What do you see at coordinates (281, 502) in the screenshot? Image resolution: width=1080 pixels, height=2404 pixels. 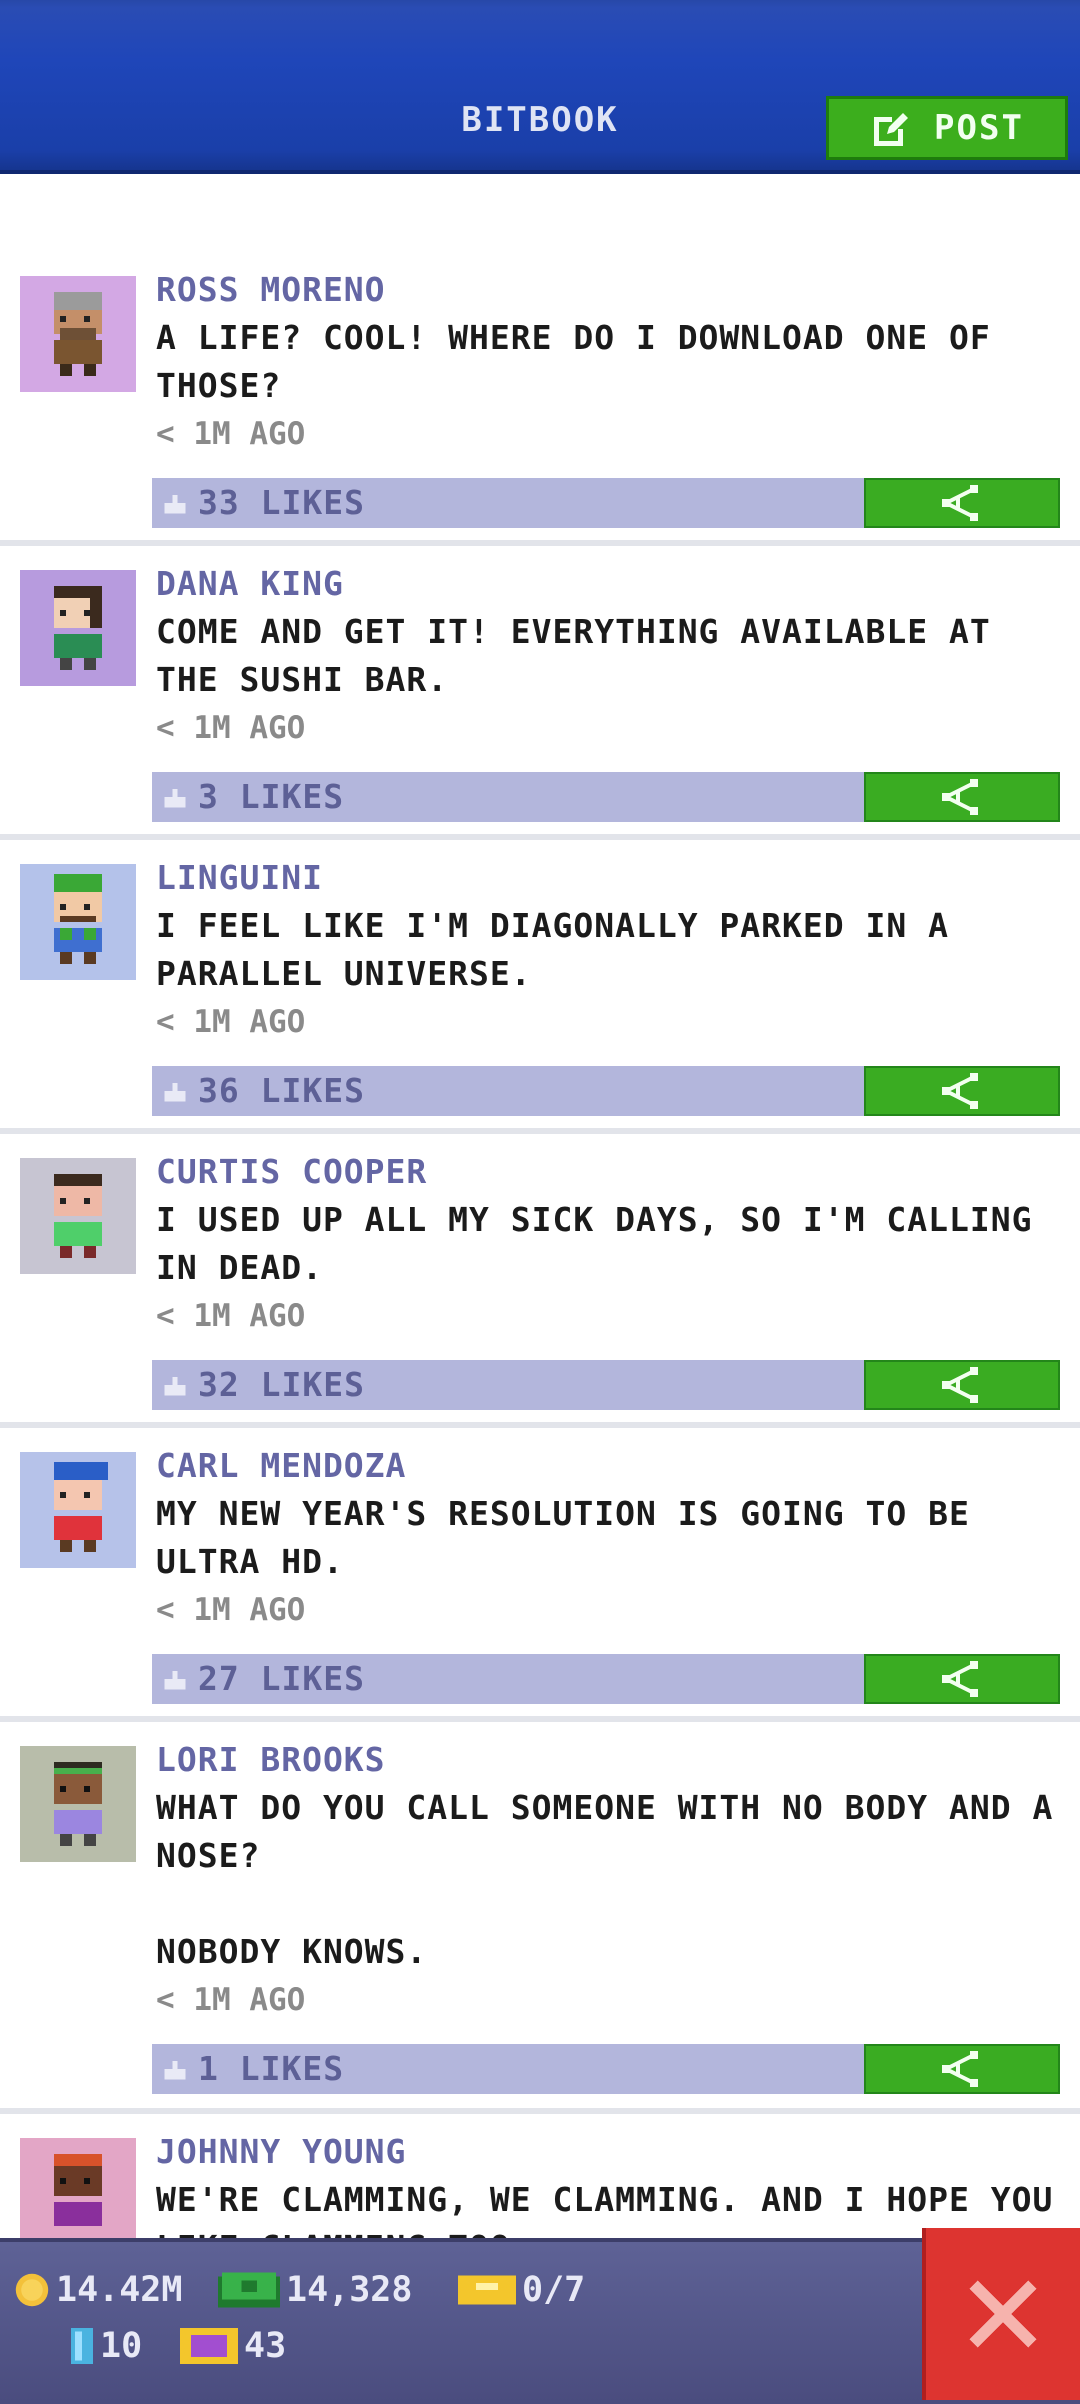 I see `likes-count: 33 LIKES` at bounding box center [281, 502].